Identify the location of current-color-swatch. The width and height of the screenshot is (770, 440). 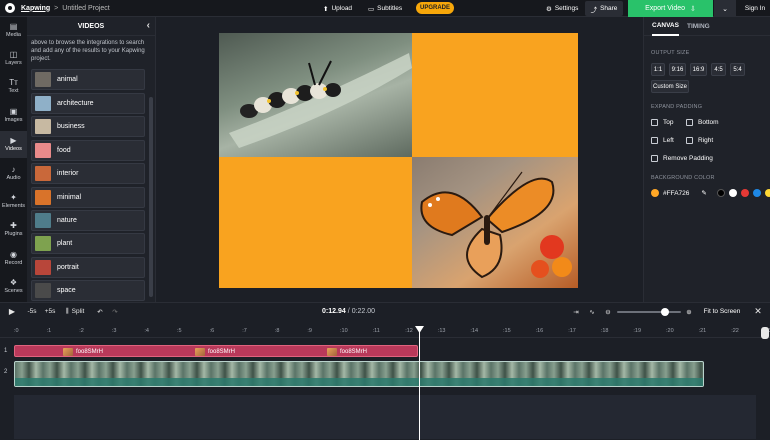
(655, 193).